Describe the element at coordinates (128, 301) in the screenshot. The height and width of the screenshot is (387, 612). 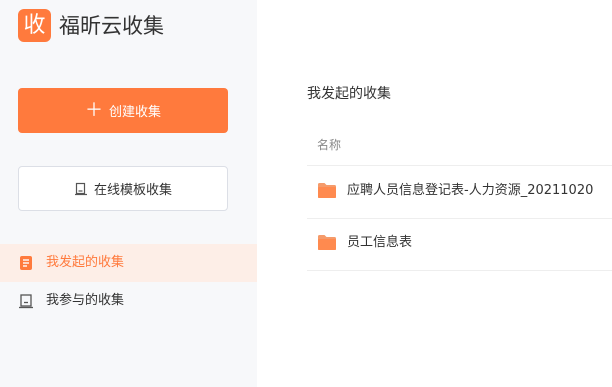
I see `sidebar-item-my-participated: 我参与的收集` at that location.